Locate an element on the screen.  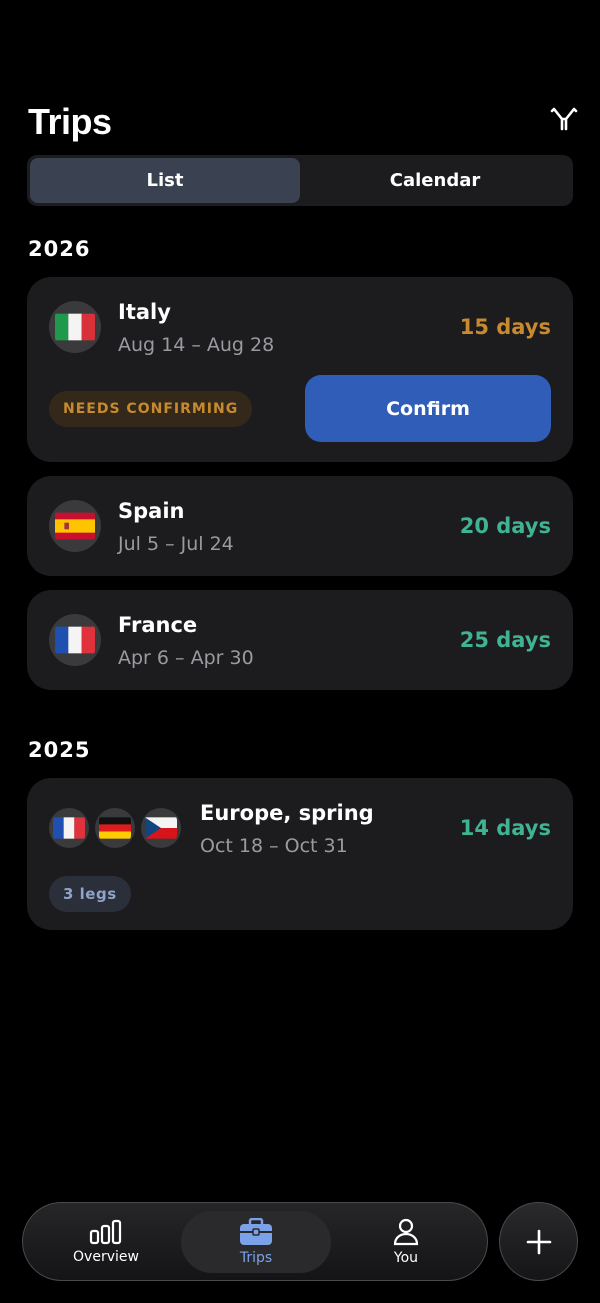
tab-trips: Trips is located at coordinates (256, 1242).